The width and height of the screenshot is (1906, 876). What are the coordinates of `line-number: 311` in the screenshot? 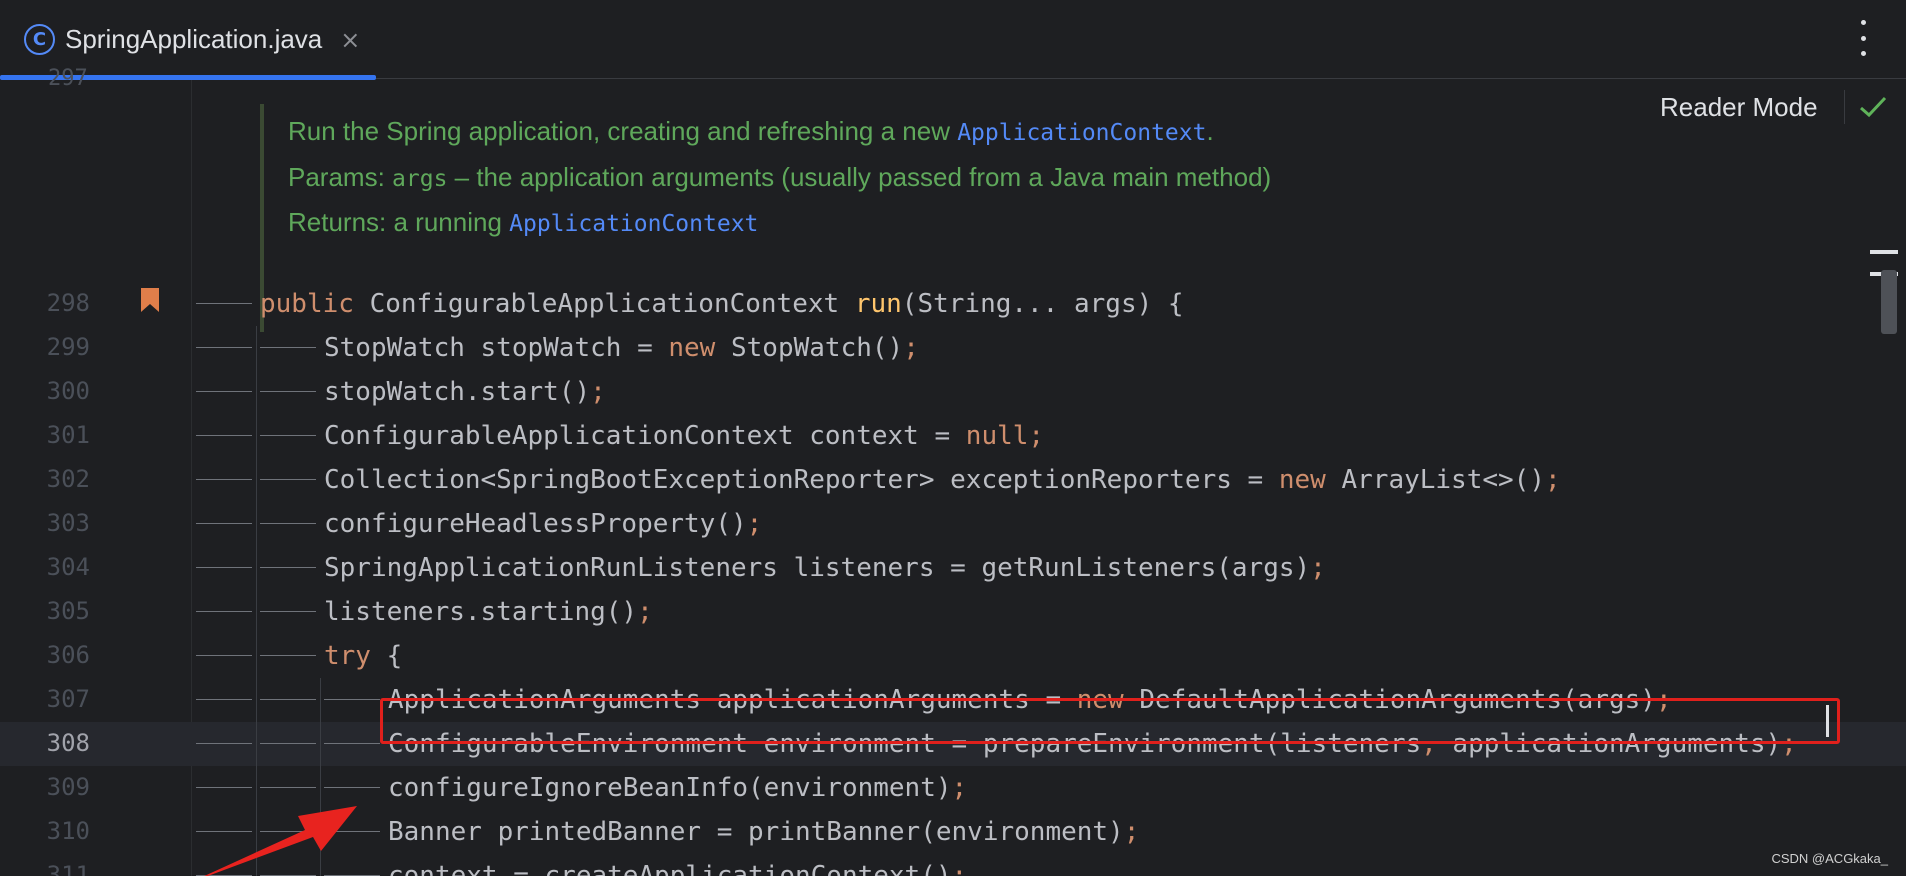 It's located at (45, 868).